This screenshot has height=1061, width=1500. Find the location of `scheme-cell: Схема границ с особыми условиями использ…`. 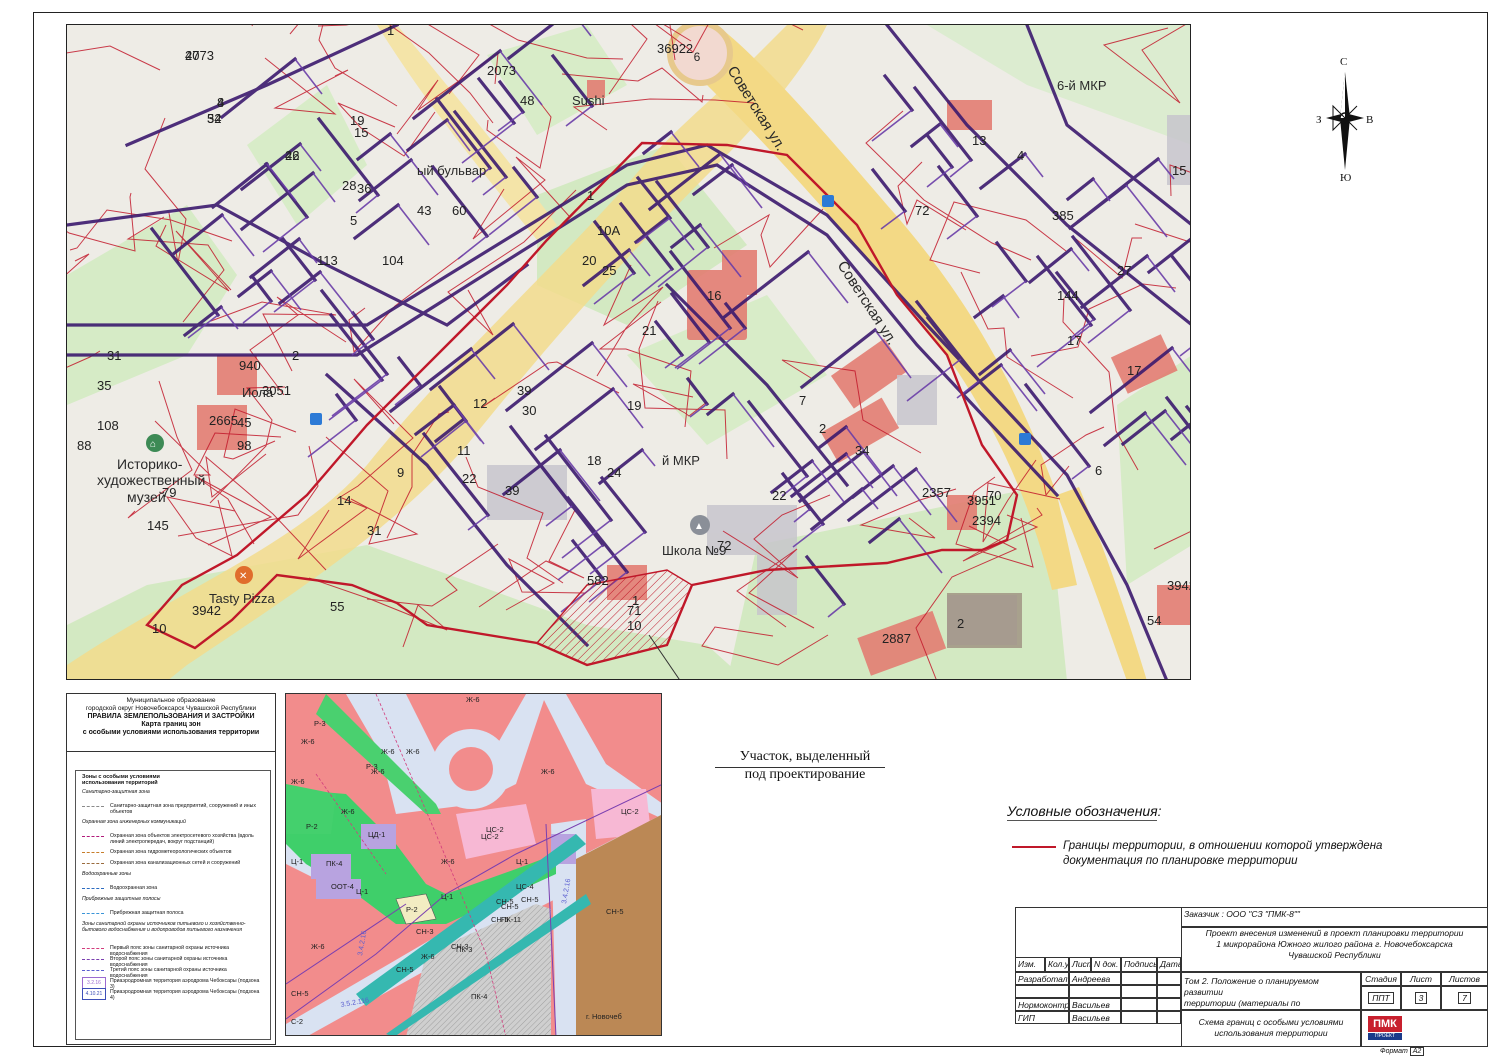

scheme-cell: Схема границ с особыми условиями использ… is located at coordinates (1271, 1028).